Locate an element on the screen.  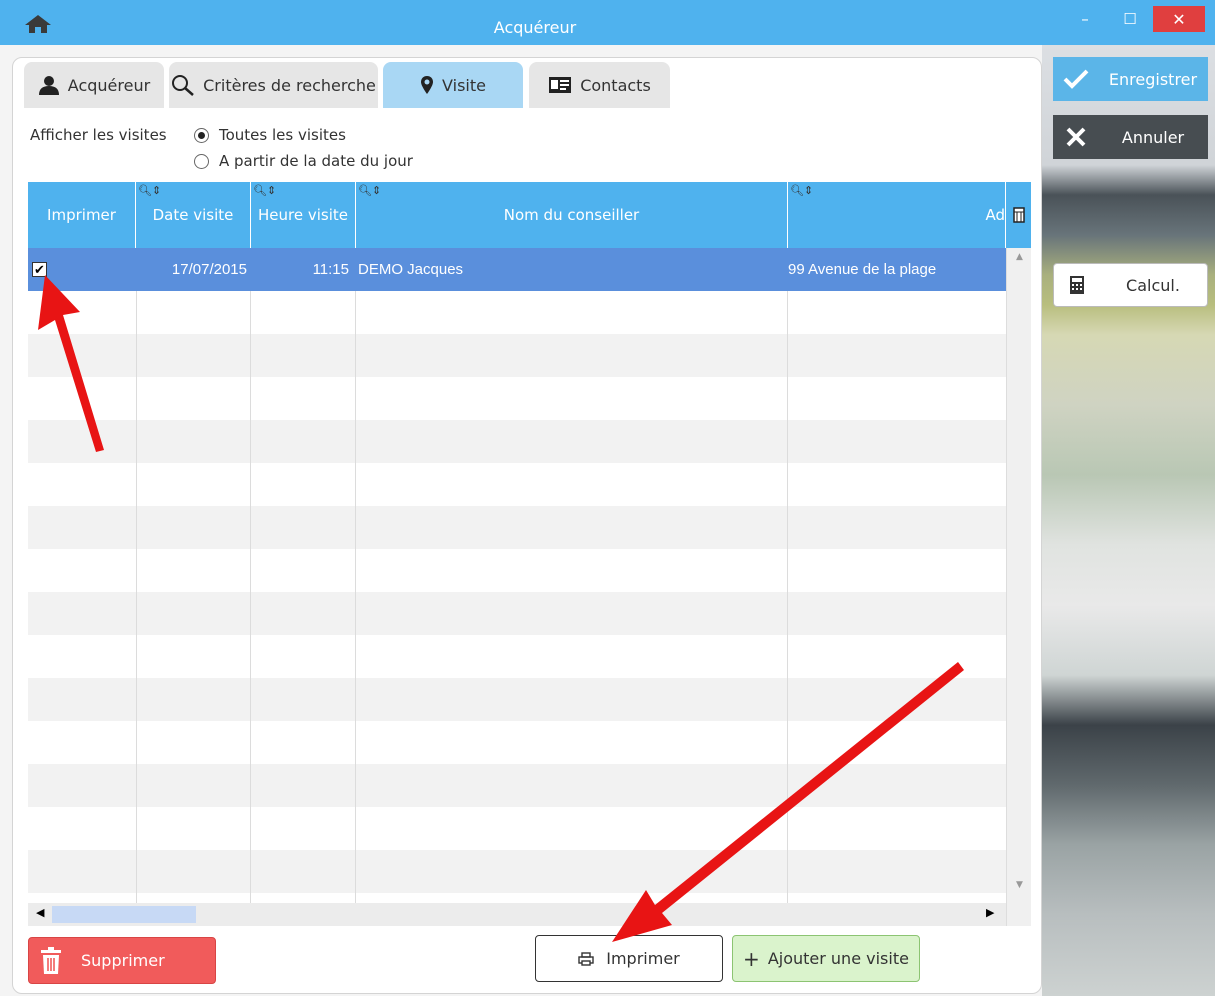
save-label: Enregistrer is located at coordinates (1153, 79).